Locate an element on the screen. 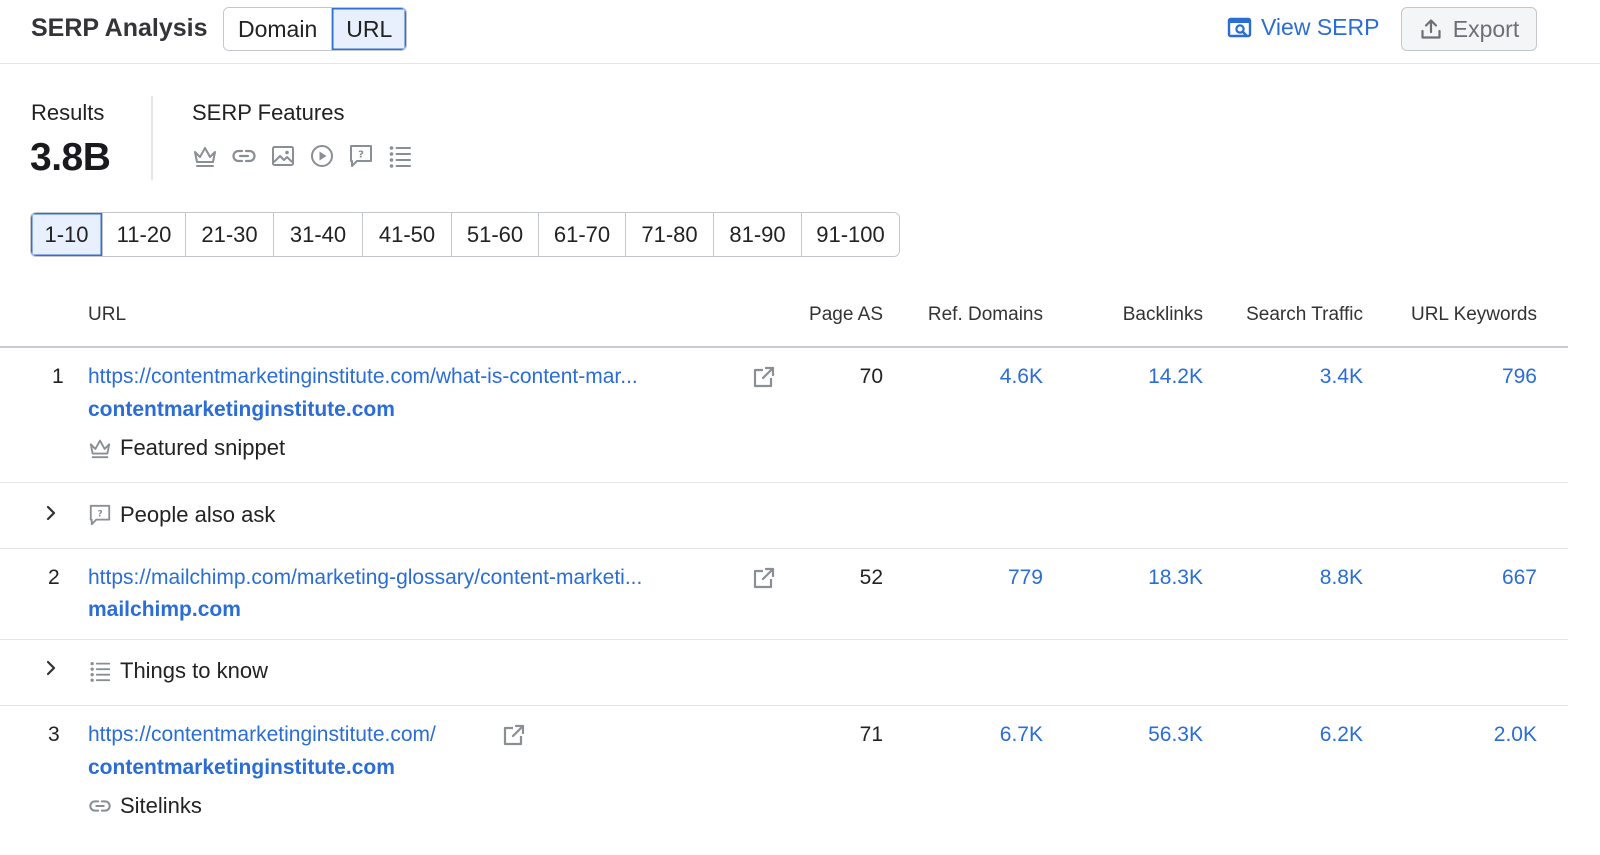 This screenshot has height=855, width=1600. page-as-value: 71 is located at coordinates (871, 734).